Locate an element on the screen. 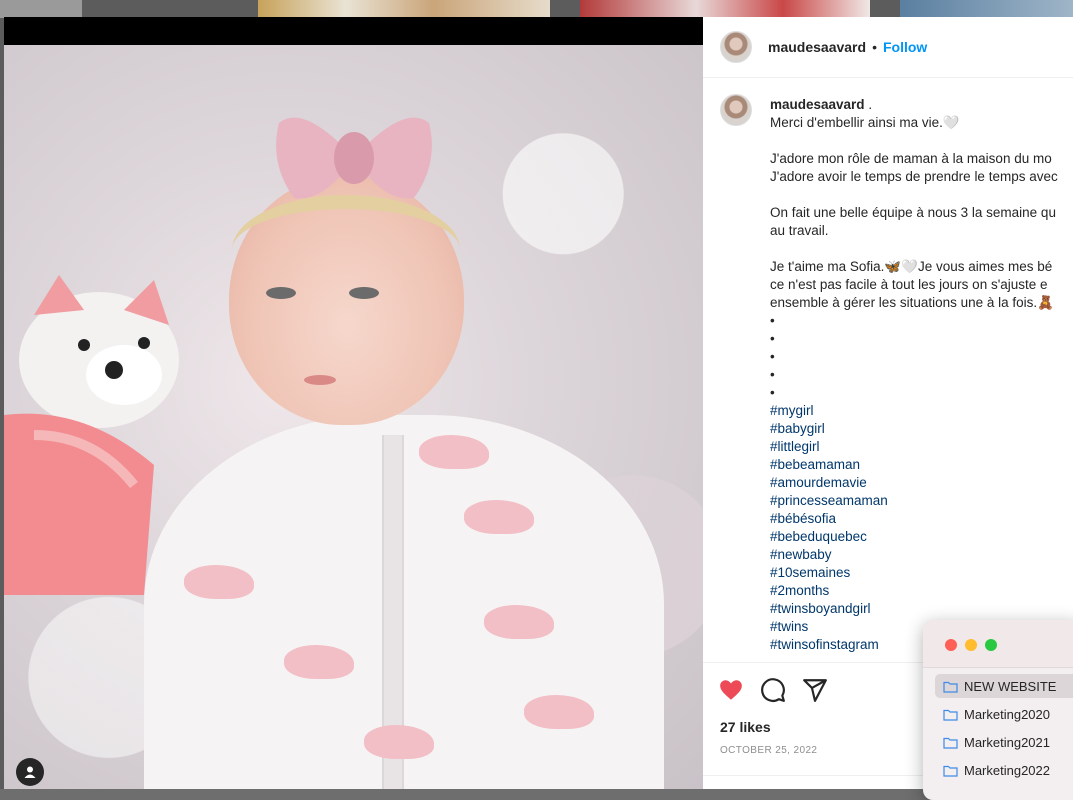  baby-mouth is located at coordinates (320, 380).